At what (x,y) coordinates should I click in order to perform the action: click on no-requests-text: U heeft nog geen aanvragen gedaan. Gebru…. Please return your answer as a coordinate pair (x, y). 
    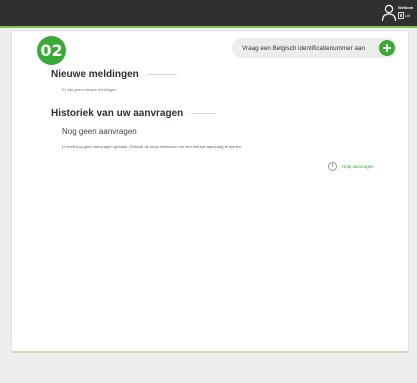
    Looking at the image, I should click on (152, 146).